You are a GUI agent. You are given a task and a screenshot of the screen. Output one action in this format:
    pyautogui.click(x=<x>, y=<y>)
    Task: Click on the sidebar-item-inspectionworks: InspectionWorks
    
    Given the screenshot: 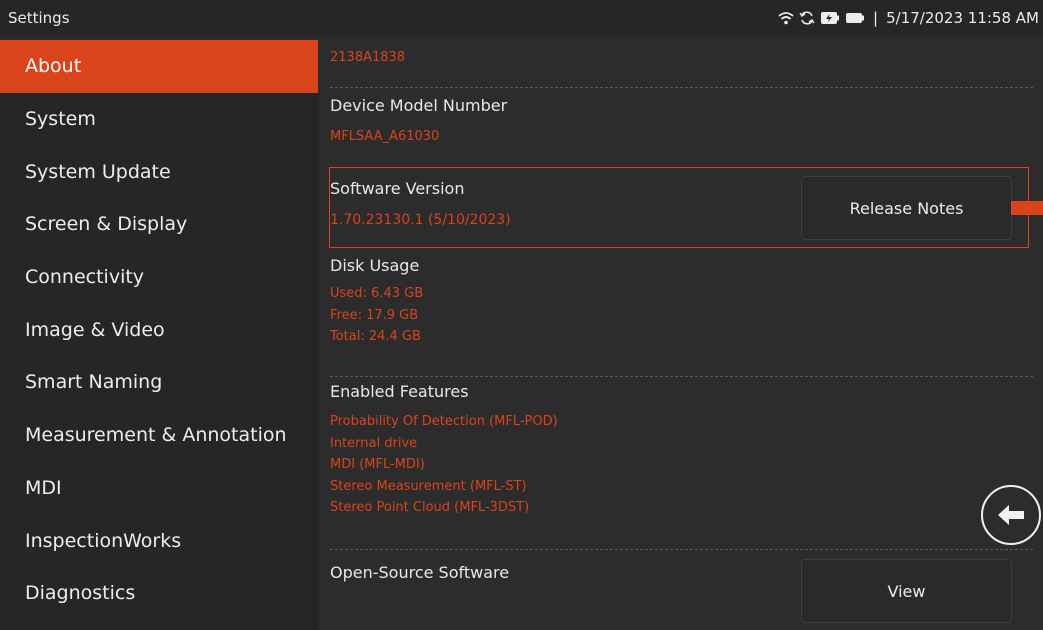 What is the action you would take?
    pyautogui.click(x=159, y=540)
    